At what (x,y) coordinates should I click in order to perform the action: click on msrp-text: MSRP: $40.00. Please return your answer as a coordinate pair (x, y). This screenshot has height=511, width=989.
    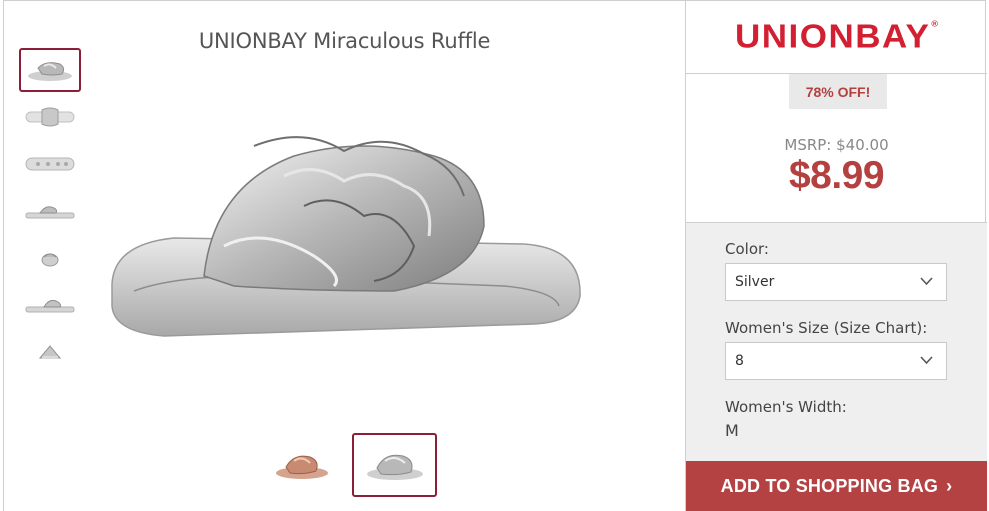
    Looking at the image, I should click on (836, 145).